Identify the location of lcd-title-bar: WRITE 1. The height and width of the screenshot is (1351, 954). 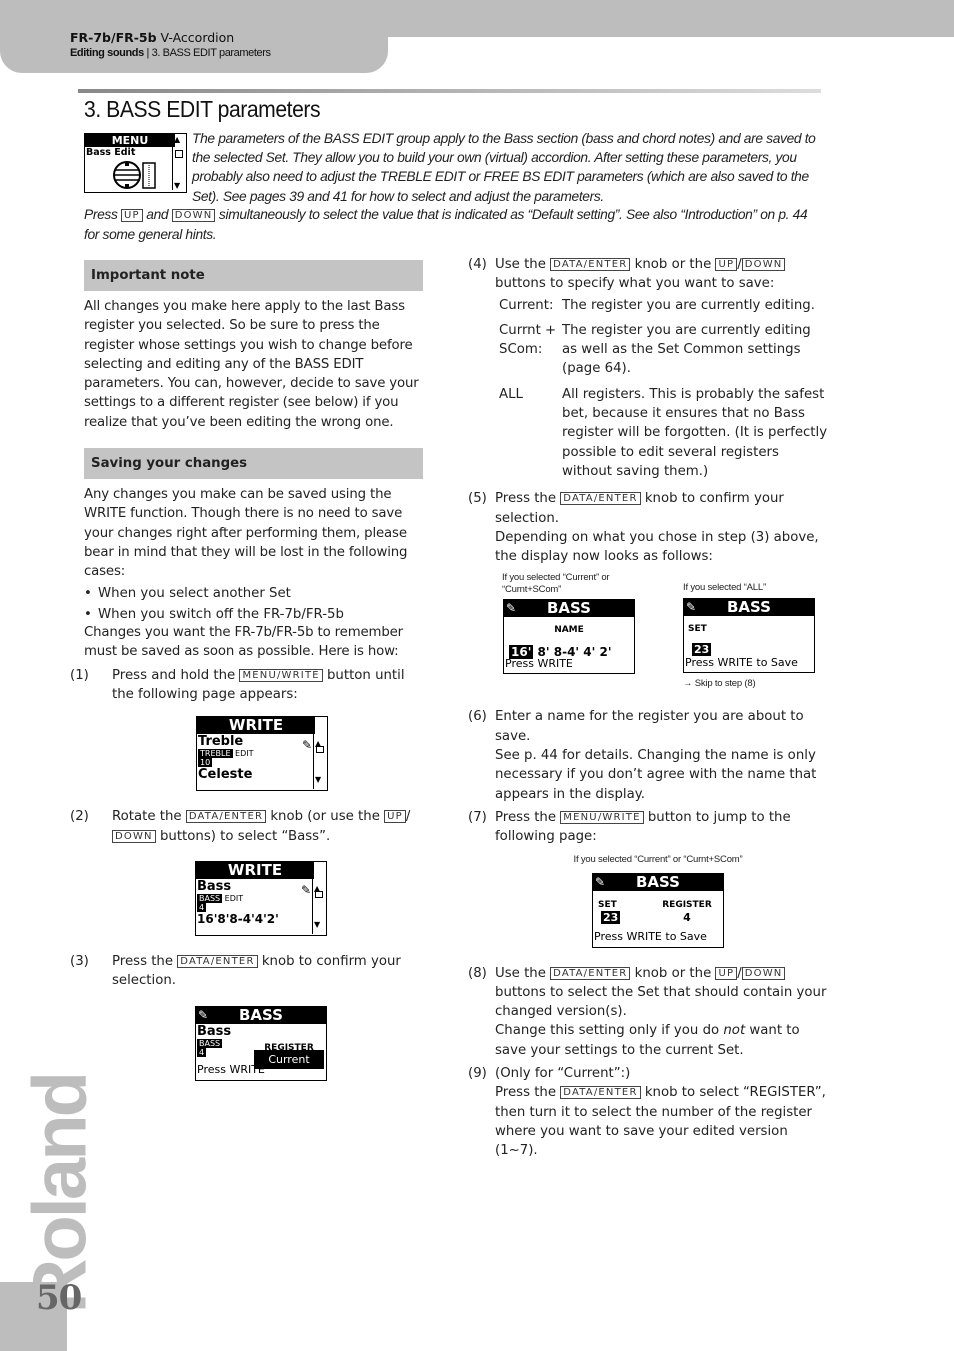
(260, 725).